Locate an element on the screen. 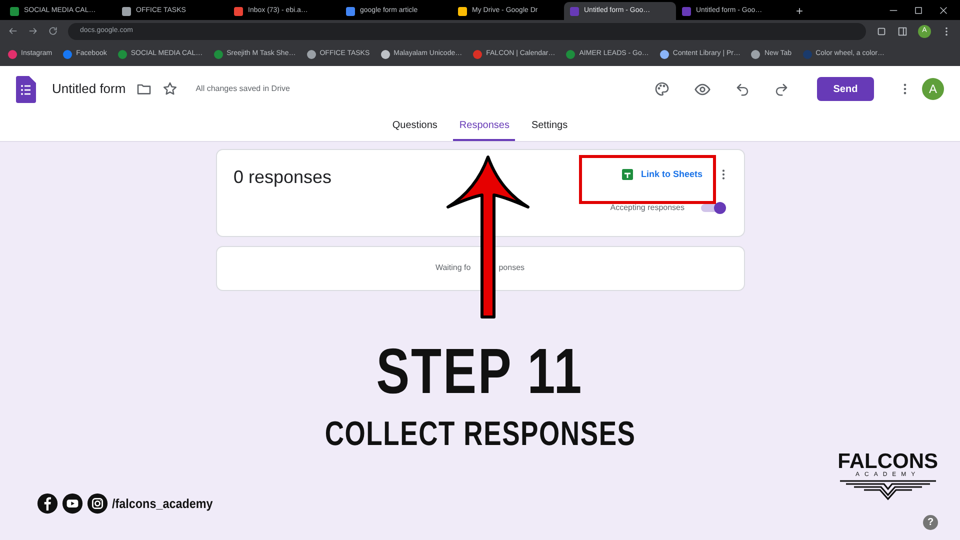 The image size is (960, 540). help-icon: ? is located at coordinates (930, 522).